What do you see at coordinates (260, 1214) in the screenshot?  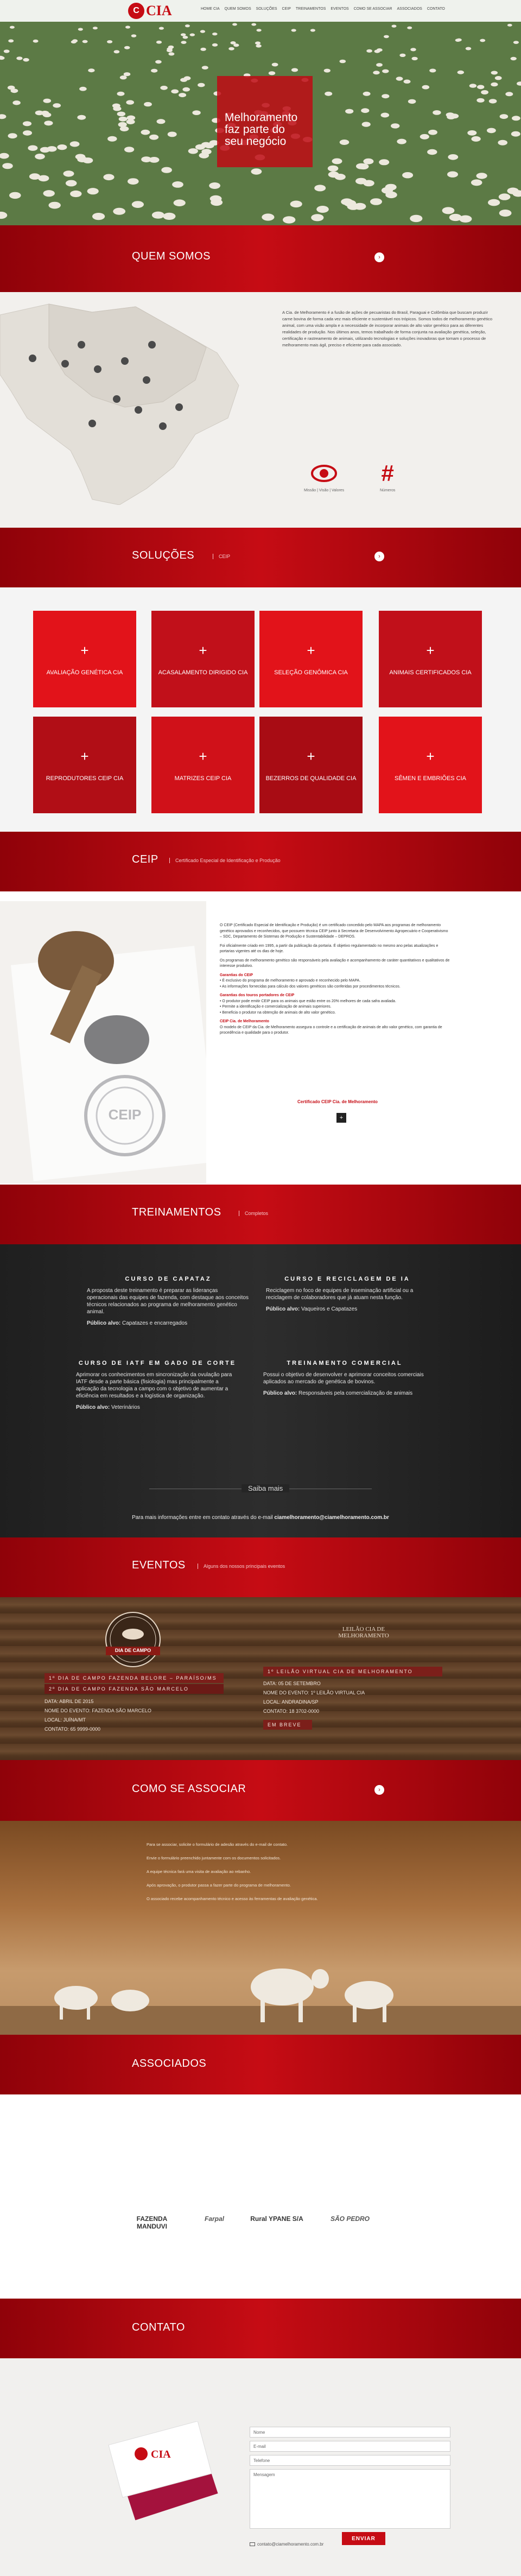 I see `treinamentos-band: TREINAMENTOS Completos` at bounding box center [260, 1214].